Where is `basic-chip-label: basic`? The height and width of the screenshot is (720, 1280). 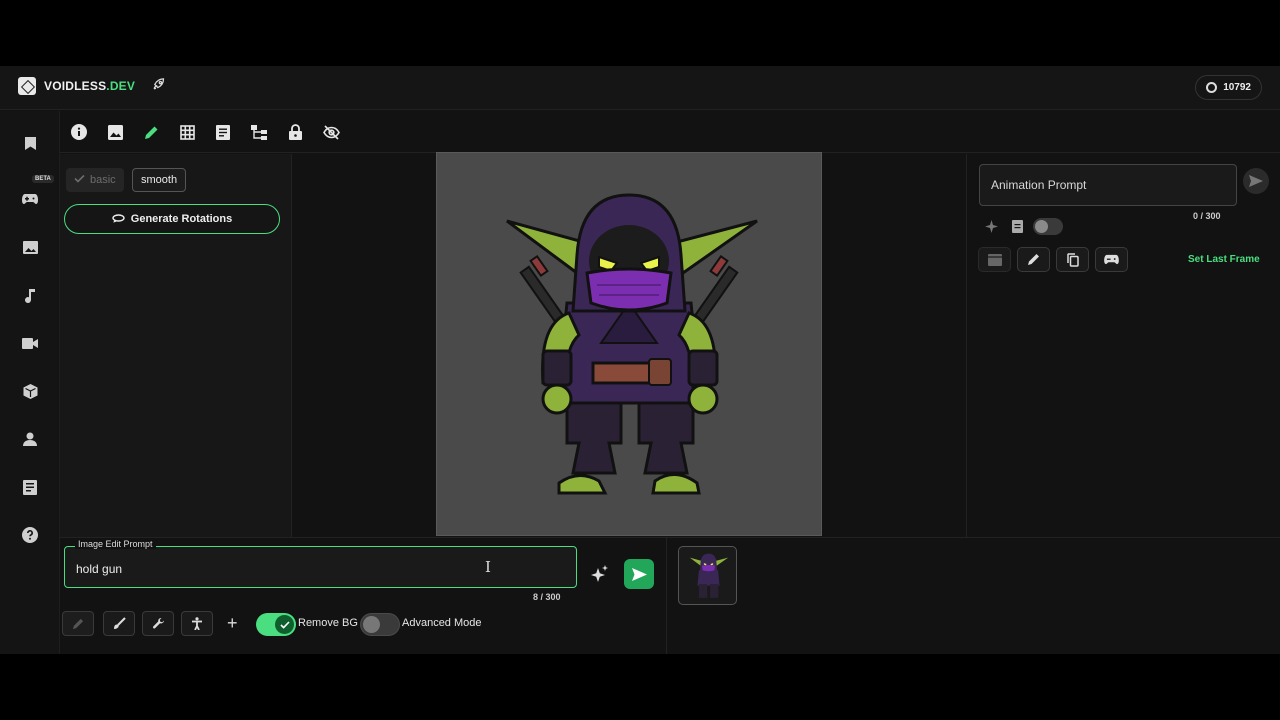 basic-chip-label: basic is located at coordinates (103, 180).